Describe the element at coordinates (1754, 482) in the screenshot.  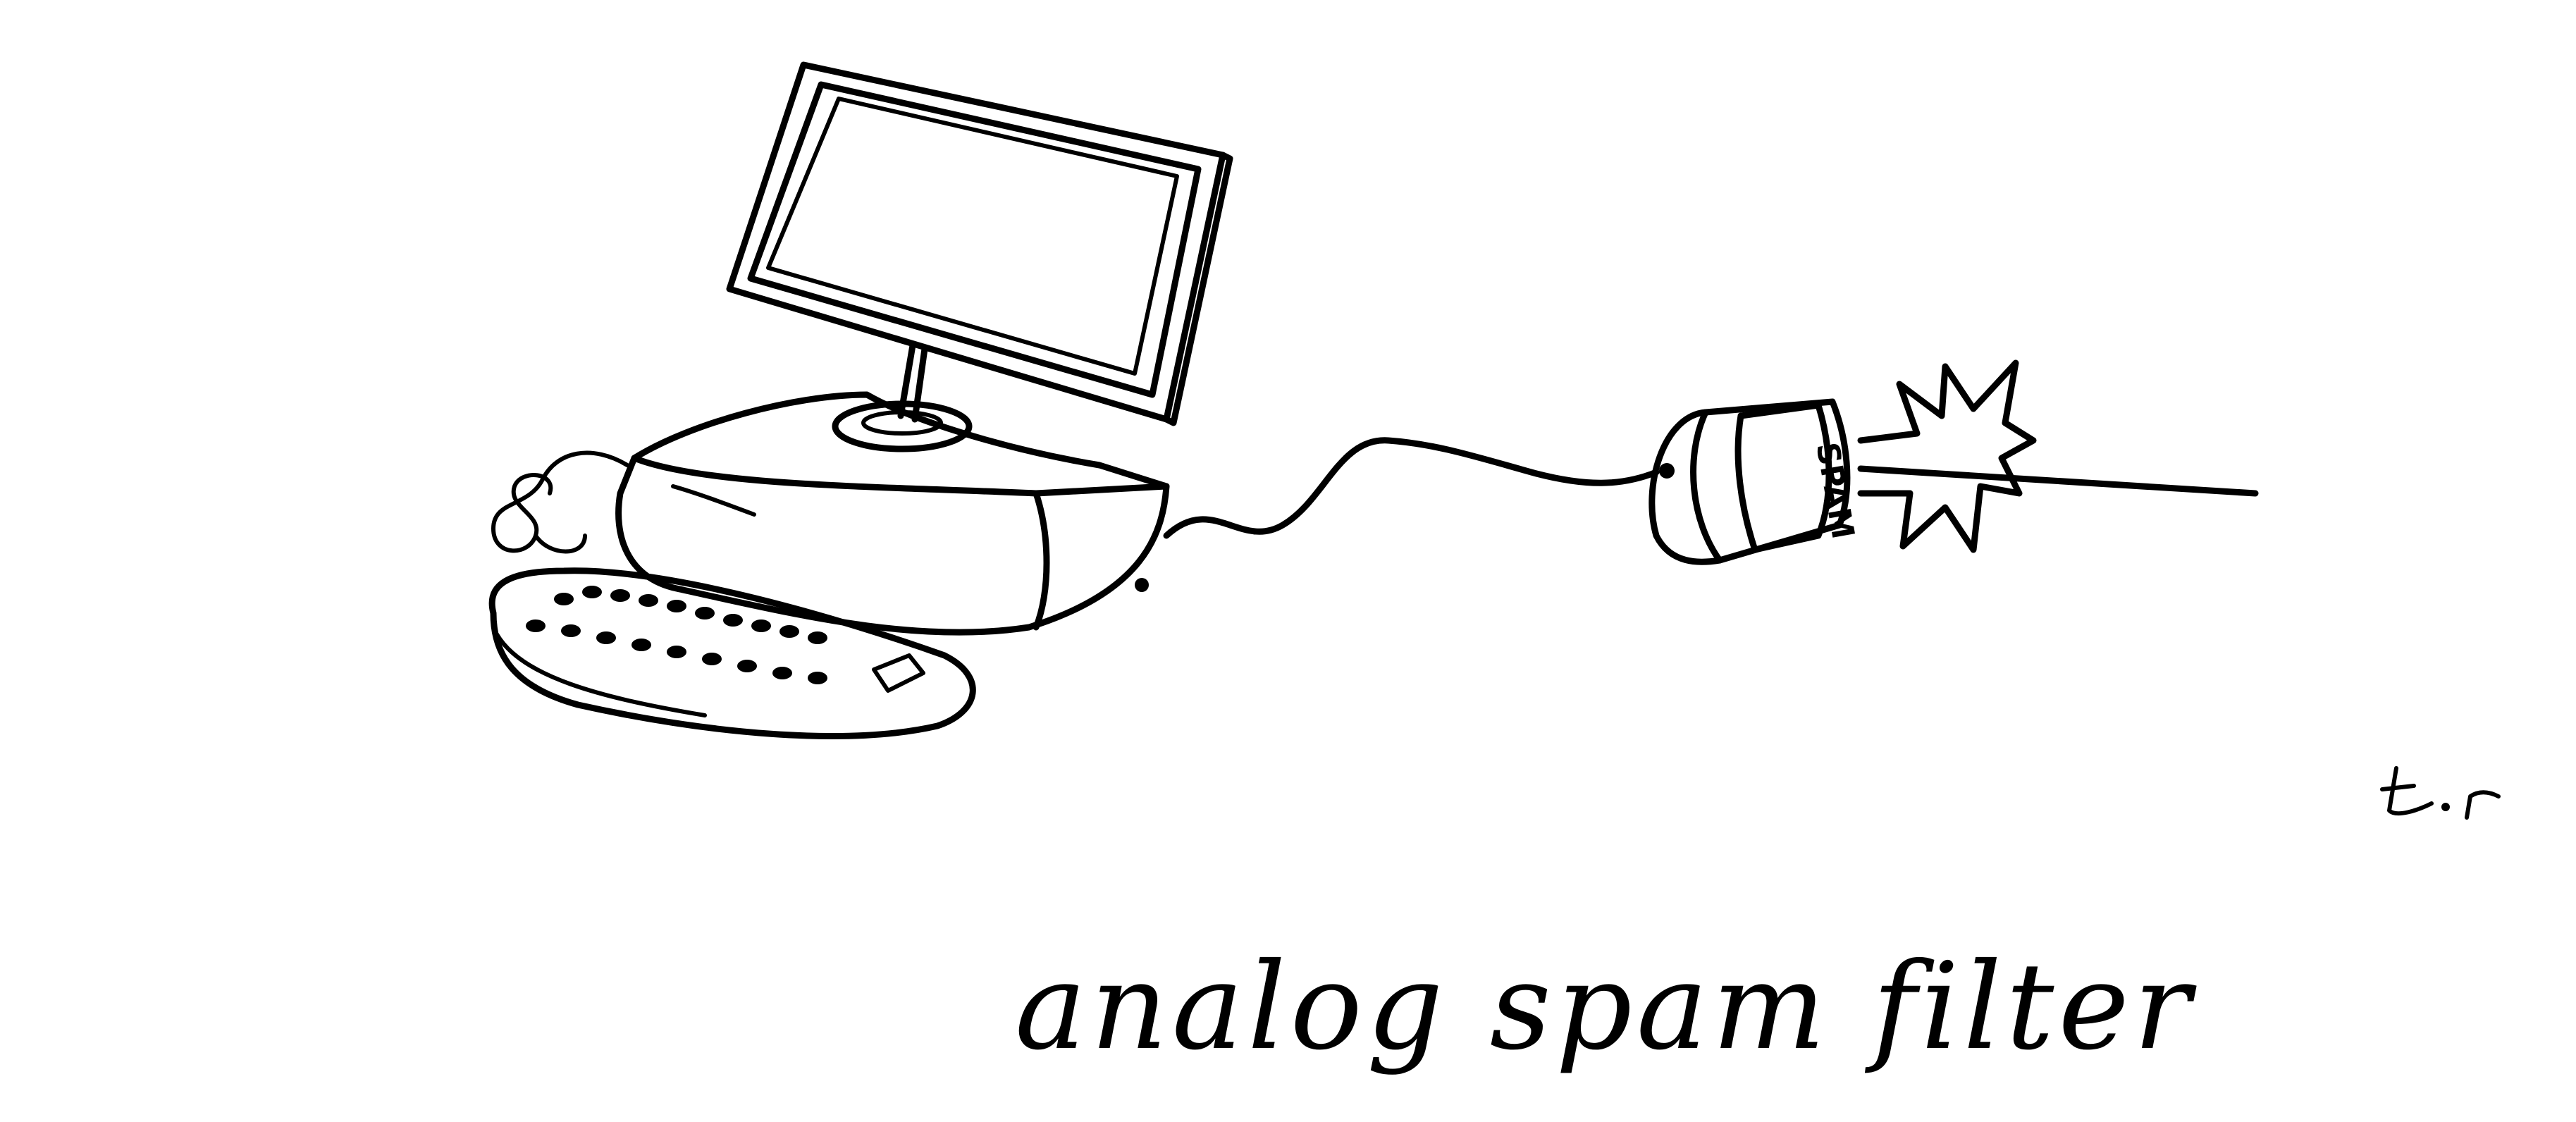
I see `spam-can-icon: SPAM` at that location.